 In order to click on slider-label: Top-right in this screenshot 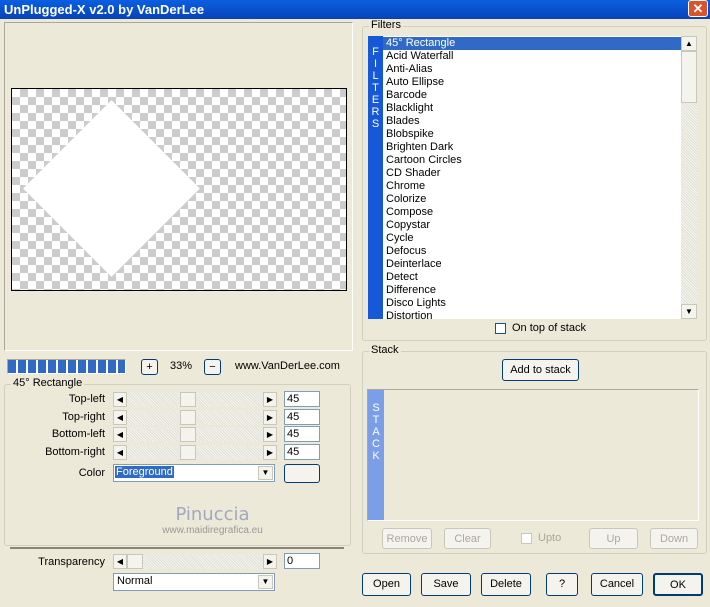, I will do `click(83, 416)`.